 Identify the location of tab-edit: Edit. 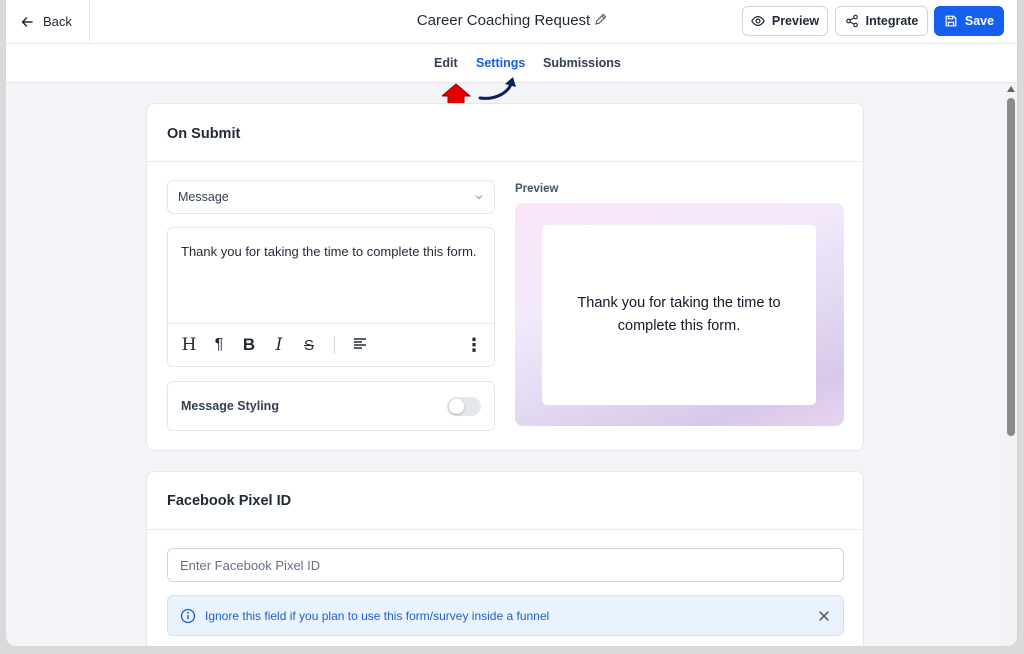
(446, 63).